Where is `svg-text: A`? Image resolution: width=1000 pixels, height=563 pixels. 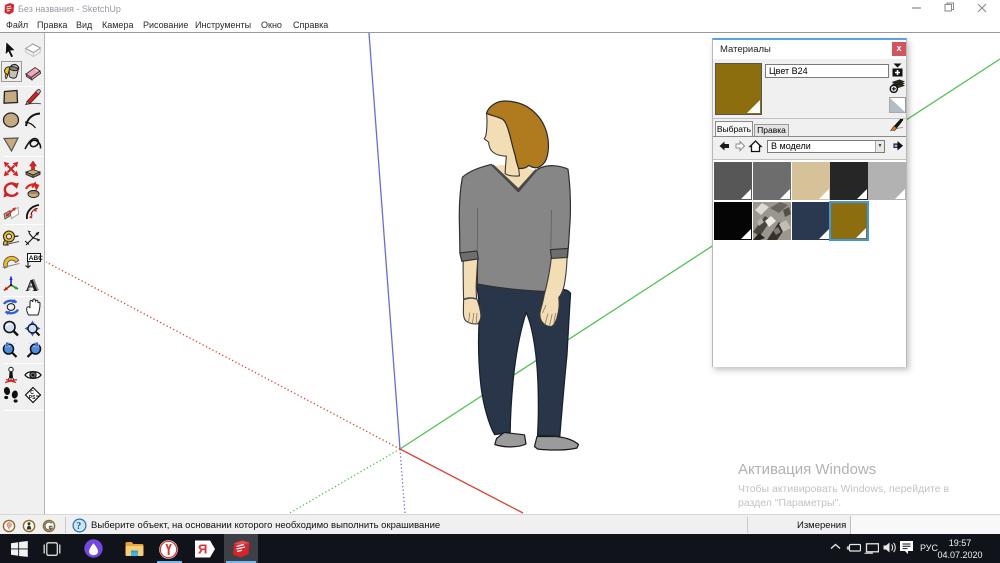 svg-text: A is located at coordinates (32, 285).